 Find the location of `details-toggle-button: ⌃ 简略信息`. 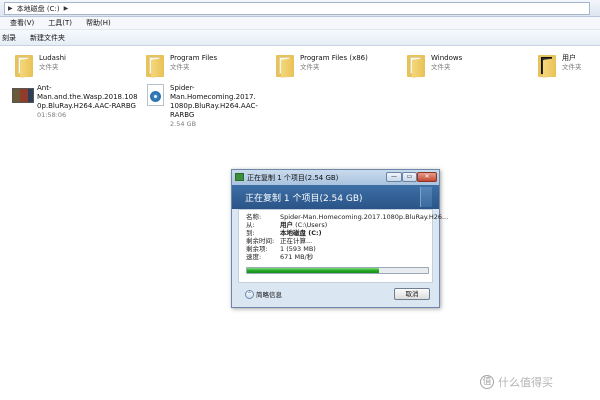

details-toggle-button: ⌃ 简略信息 is located at coordinates (263, 294).